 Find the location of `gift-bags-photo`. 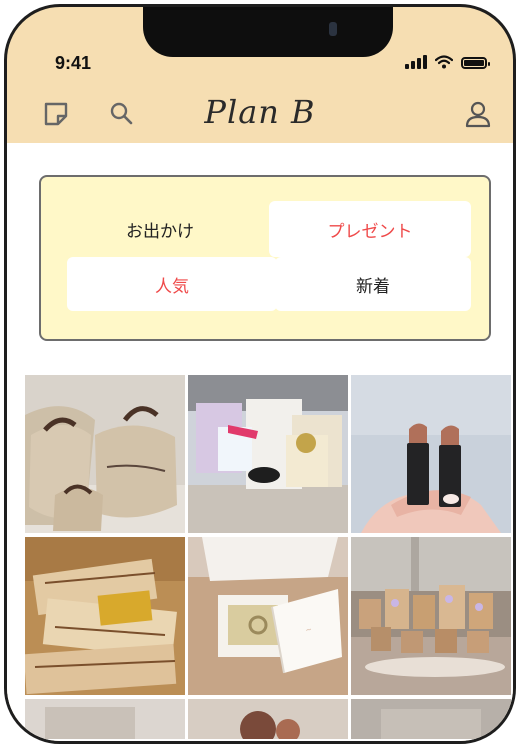

gift-bags-photo is located at coordinates (105, 454).